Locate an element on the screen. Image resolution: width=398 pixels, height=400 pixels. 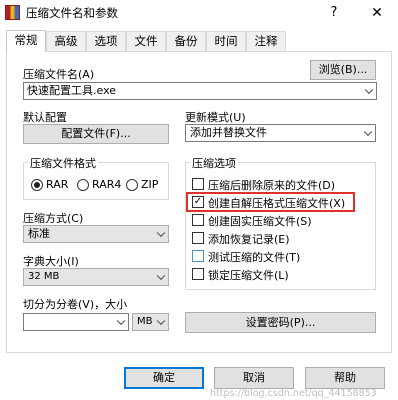
option-lock-archive: 锁定压缩文件(L) is located at coordinates (282, 274).